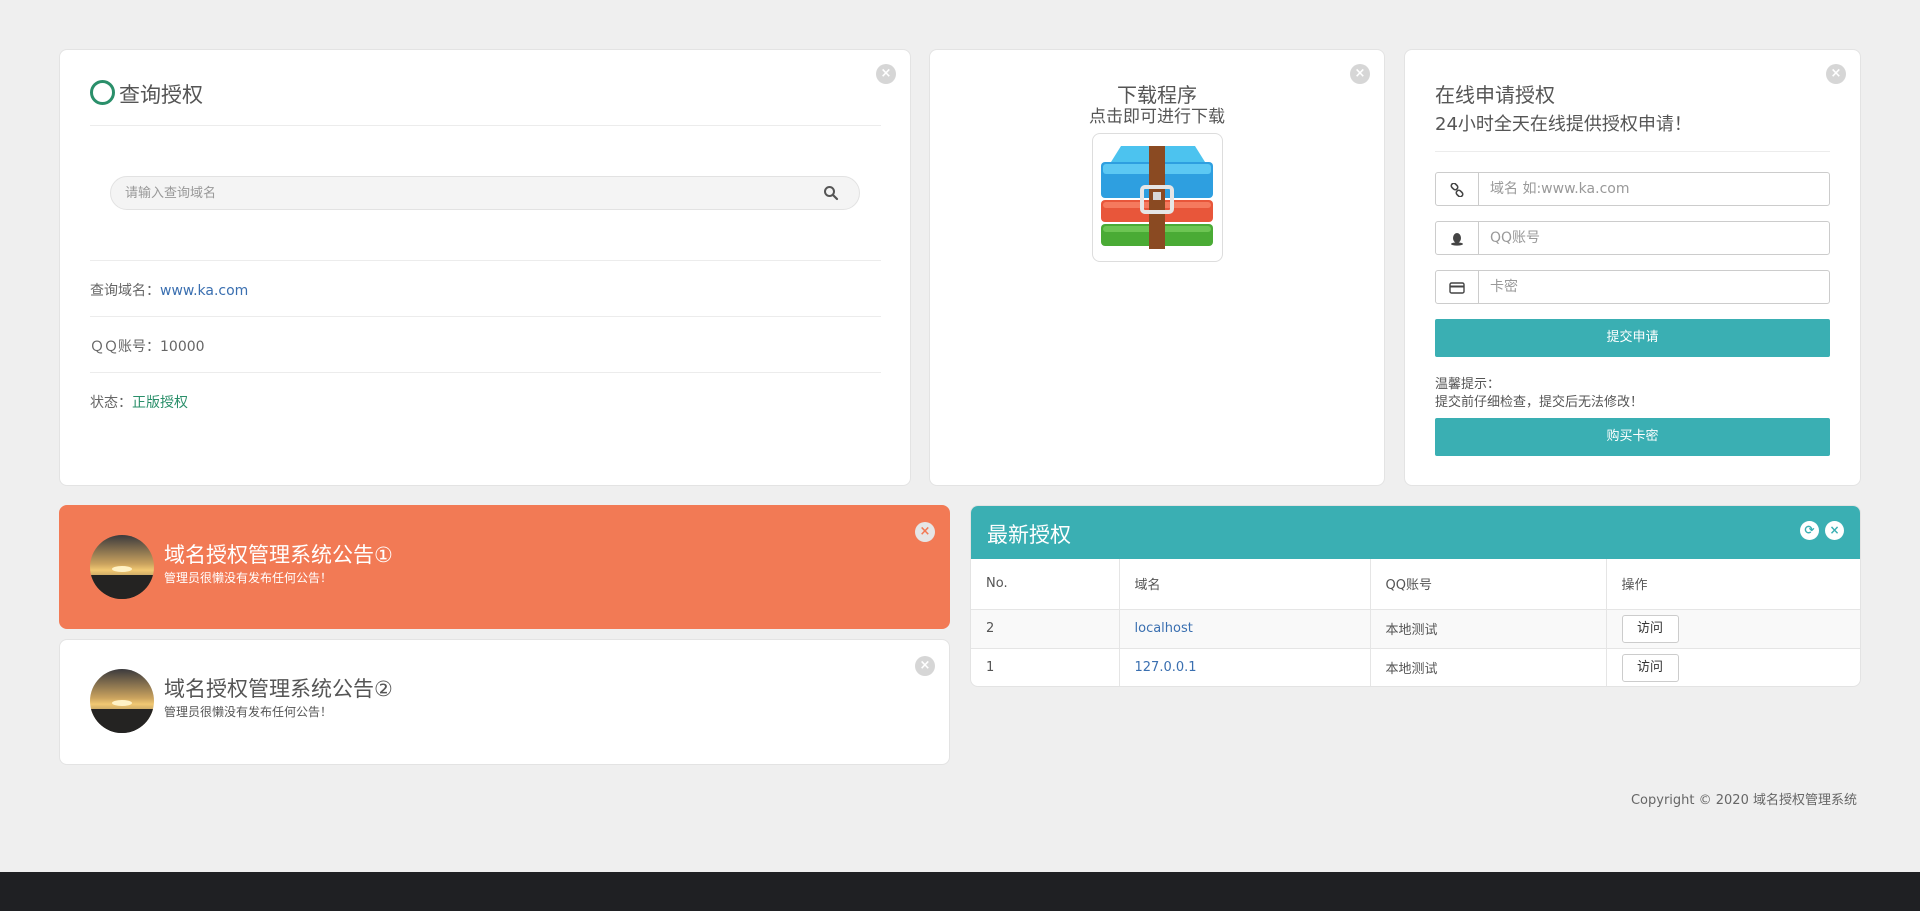 This screenshot has width=1920, height=911. I want to click on footer-bar, so click(960, 891).